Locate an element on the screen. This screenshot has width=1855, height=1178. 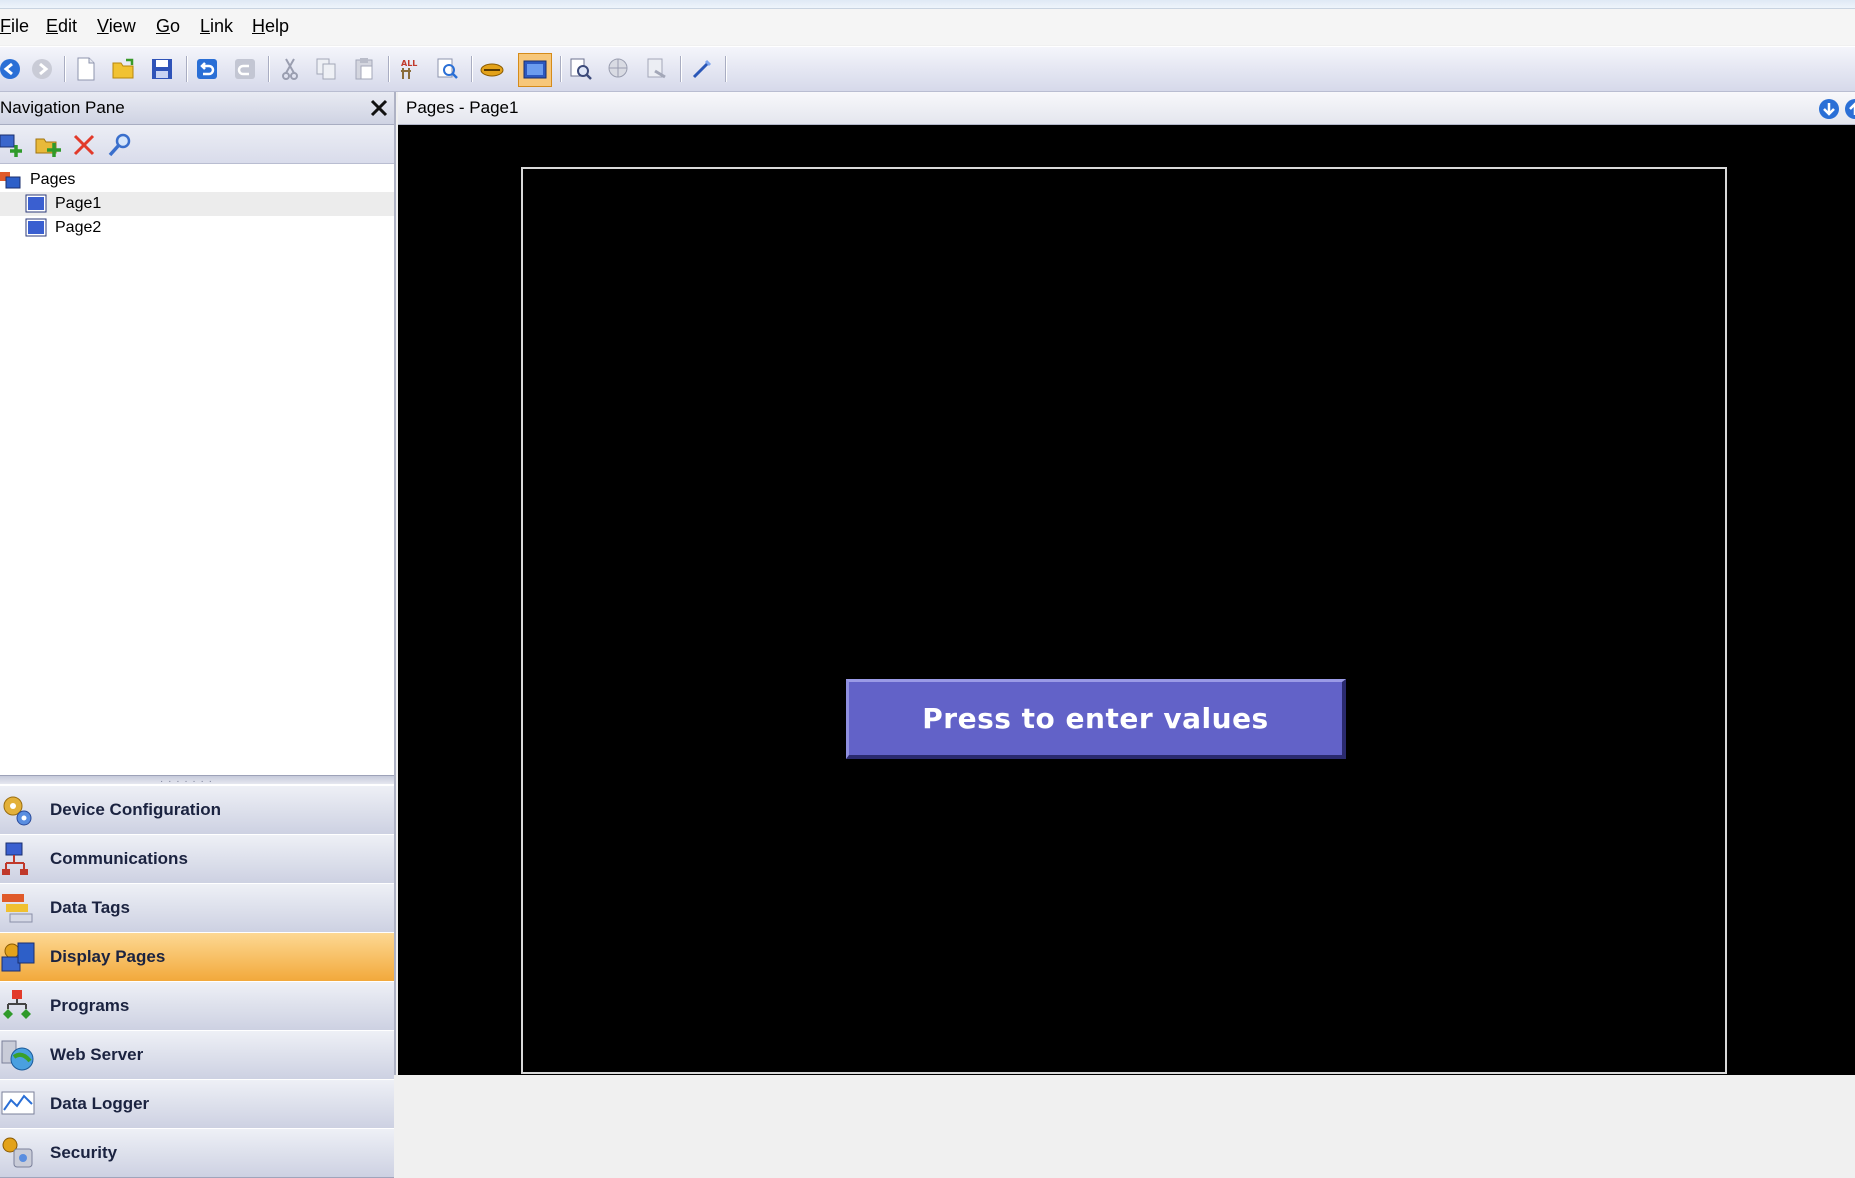
section-security: Security is located at coordinates (197, 1153).